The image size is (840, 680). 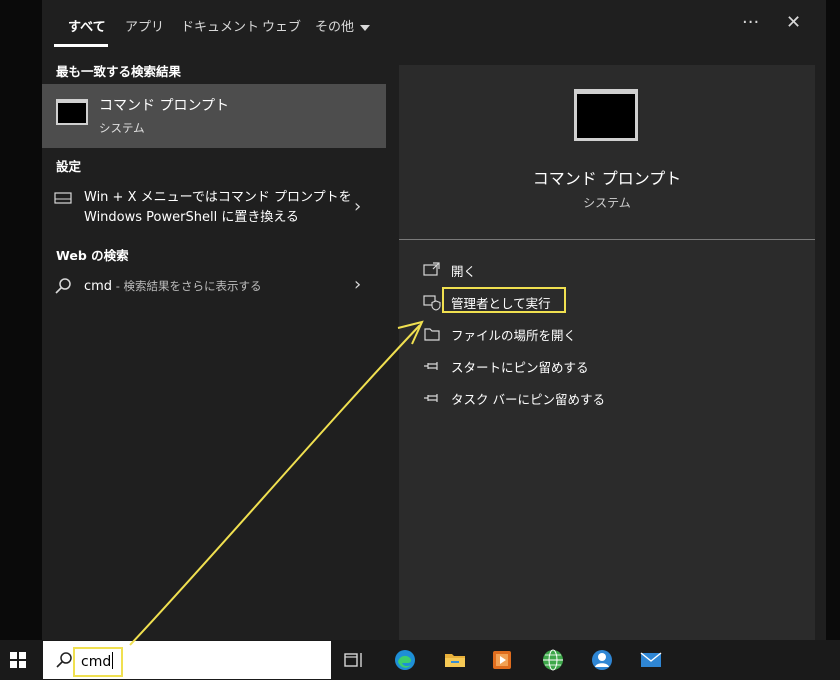 I want to click on tab-all: すべて, so click(x=87, y=25).